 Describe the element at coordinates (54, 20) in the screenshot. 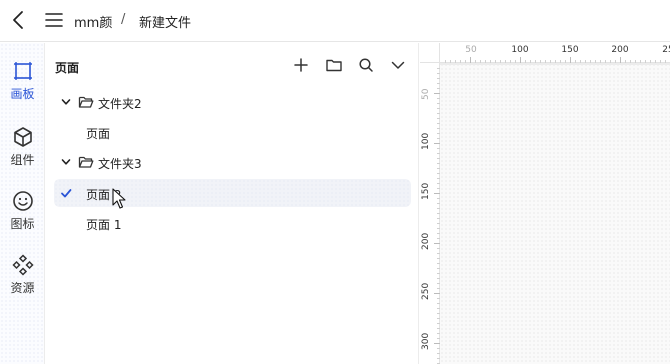

I see `hamburger-menu-icon` at that location.